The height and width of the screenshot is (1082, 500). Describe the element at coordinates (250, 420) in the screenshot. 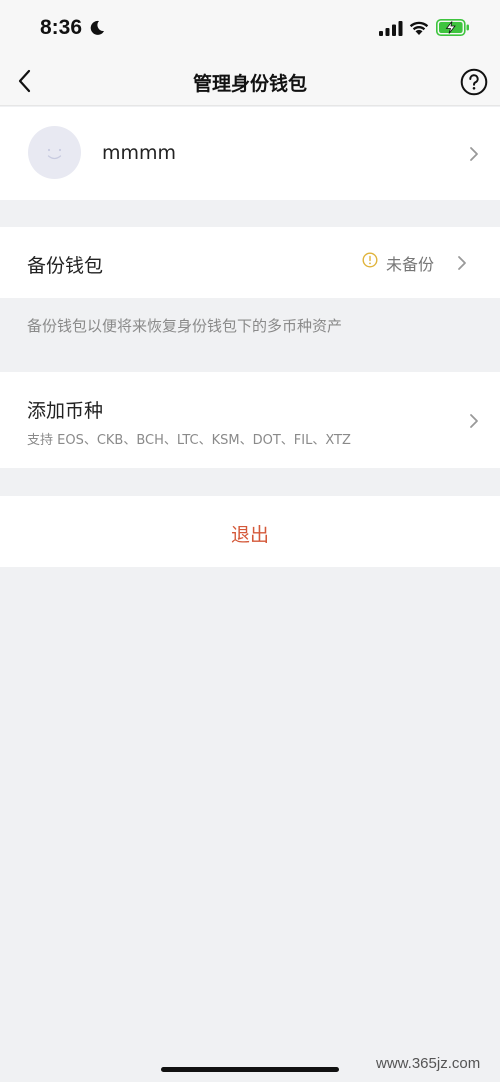

I see `add-coin-row: 添加币种 支持 EOS、CKB、BCH、LTC、KSM、DOT、FIL、XTZ` at that location.